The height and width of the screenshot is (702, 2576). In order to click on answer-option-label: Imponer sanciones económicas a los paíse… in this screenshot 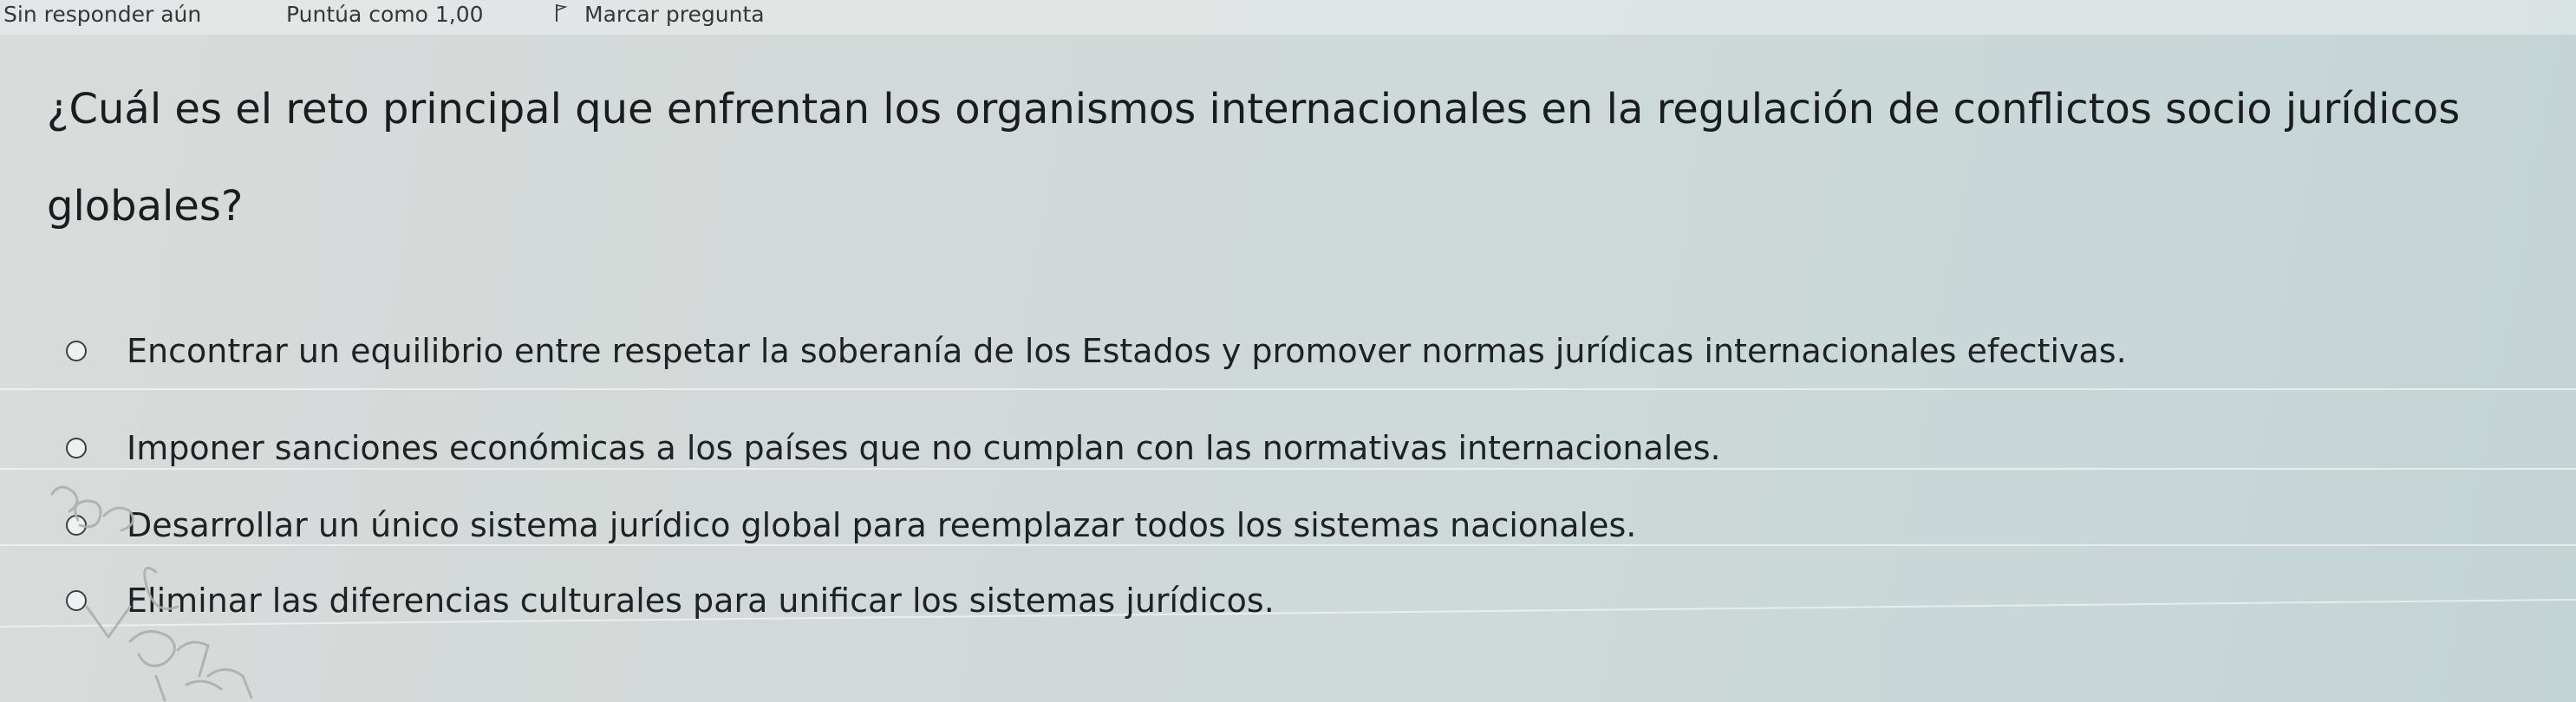, I will do `click(924, 448)`.